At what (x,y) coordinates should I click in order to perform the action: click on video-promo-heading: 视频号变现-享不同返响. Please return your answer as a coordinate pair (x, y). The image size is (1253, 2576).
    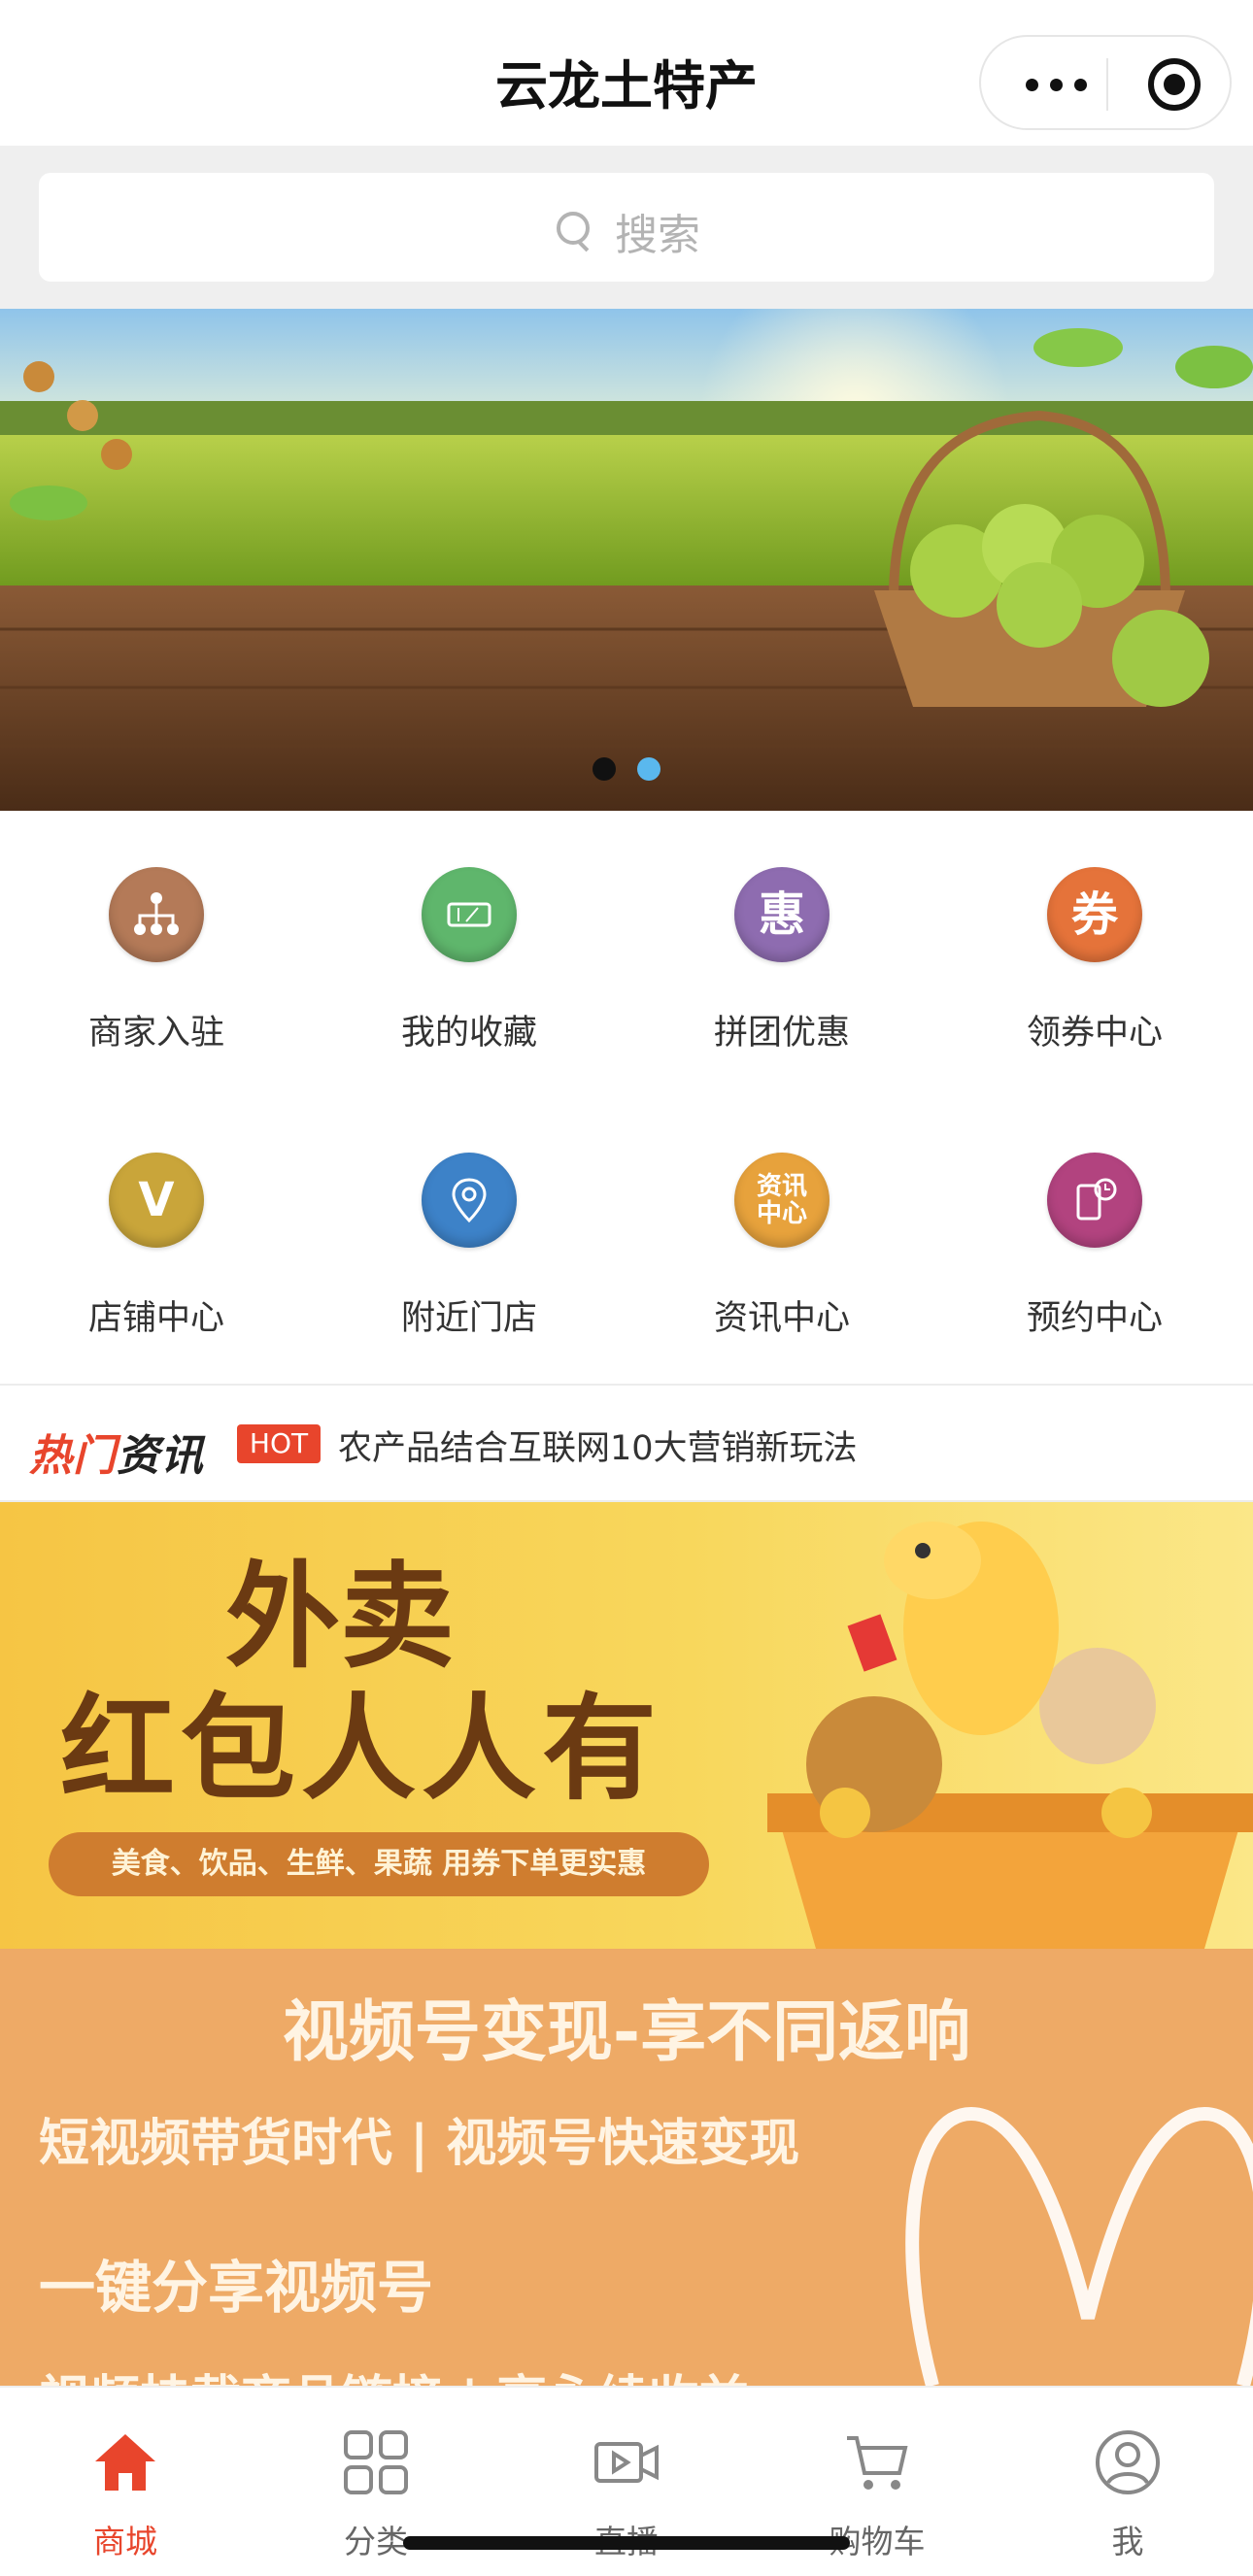
    Looking at the image, I should click on (626, 2032).